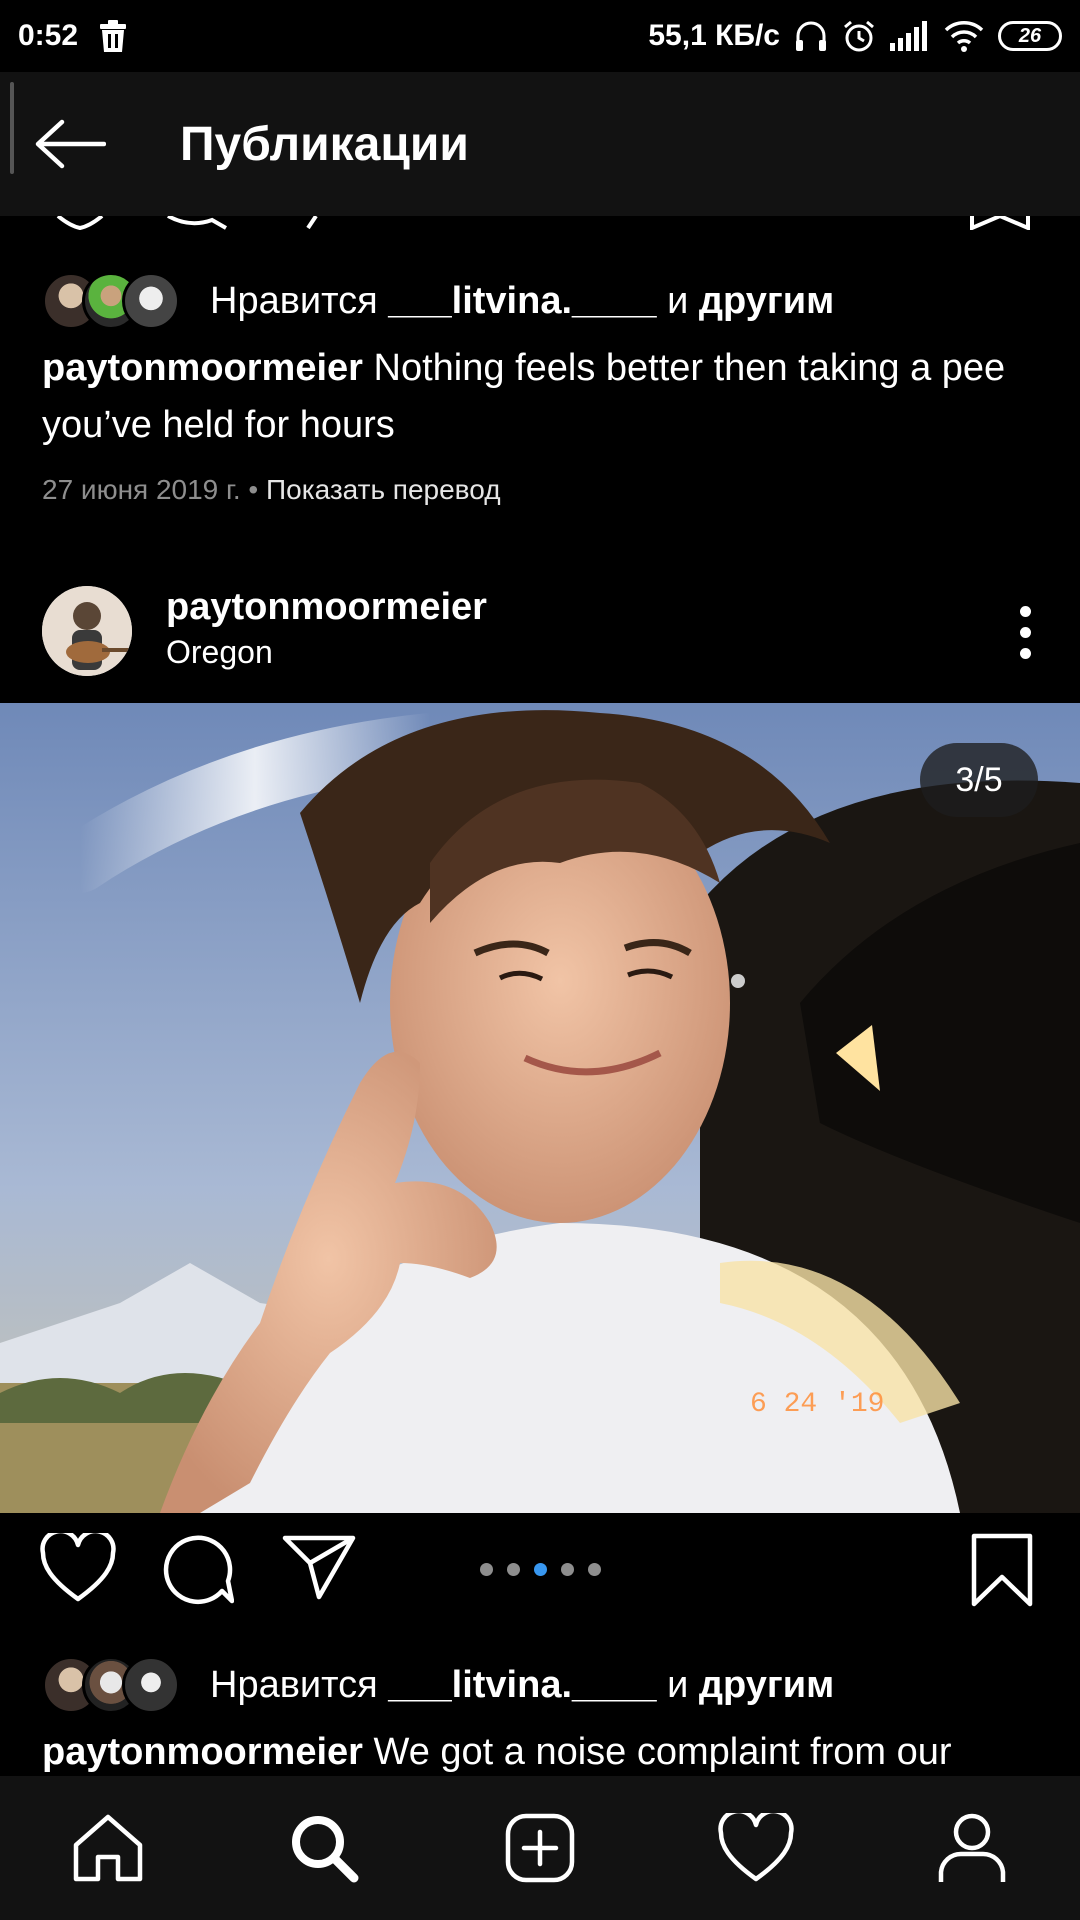  What do you see at coordinates (78, 1568) in the screenshot?
I see `like-heart-icon` at bounding box center [78, 1568].